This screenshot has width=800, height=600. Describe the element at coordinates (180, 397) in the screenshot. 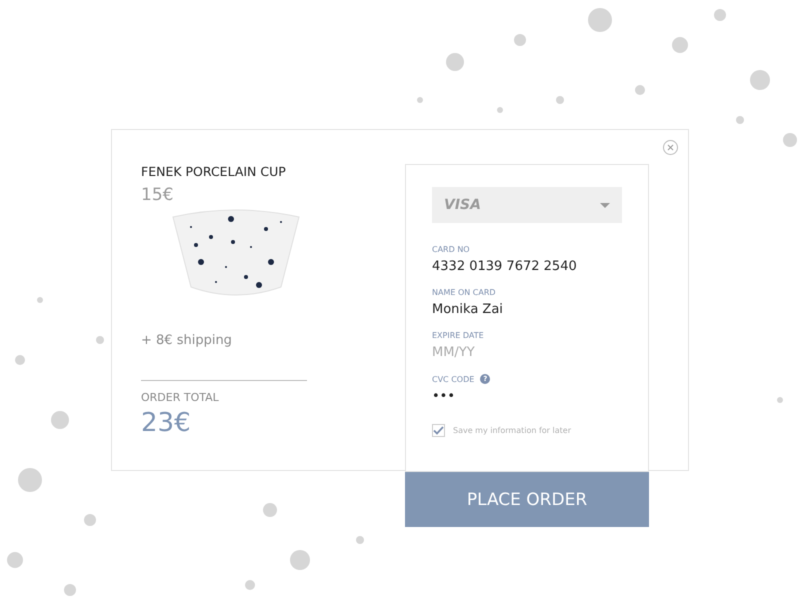

I see `total-label: ORDER TOTAL` at that location.